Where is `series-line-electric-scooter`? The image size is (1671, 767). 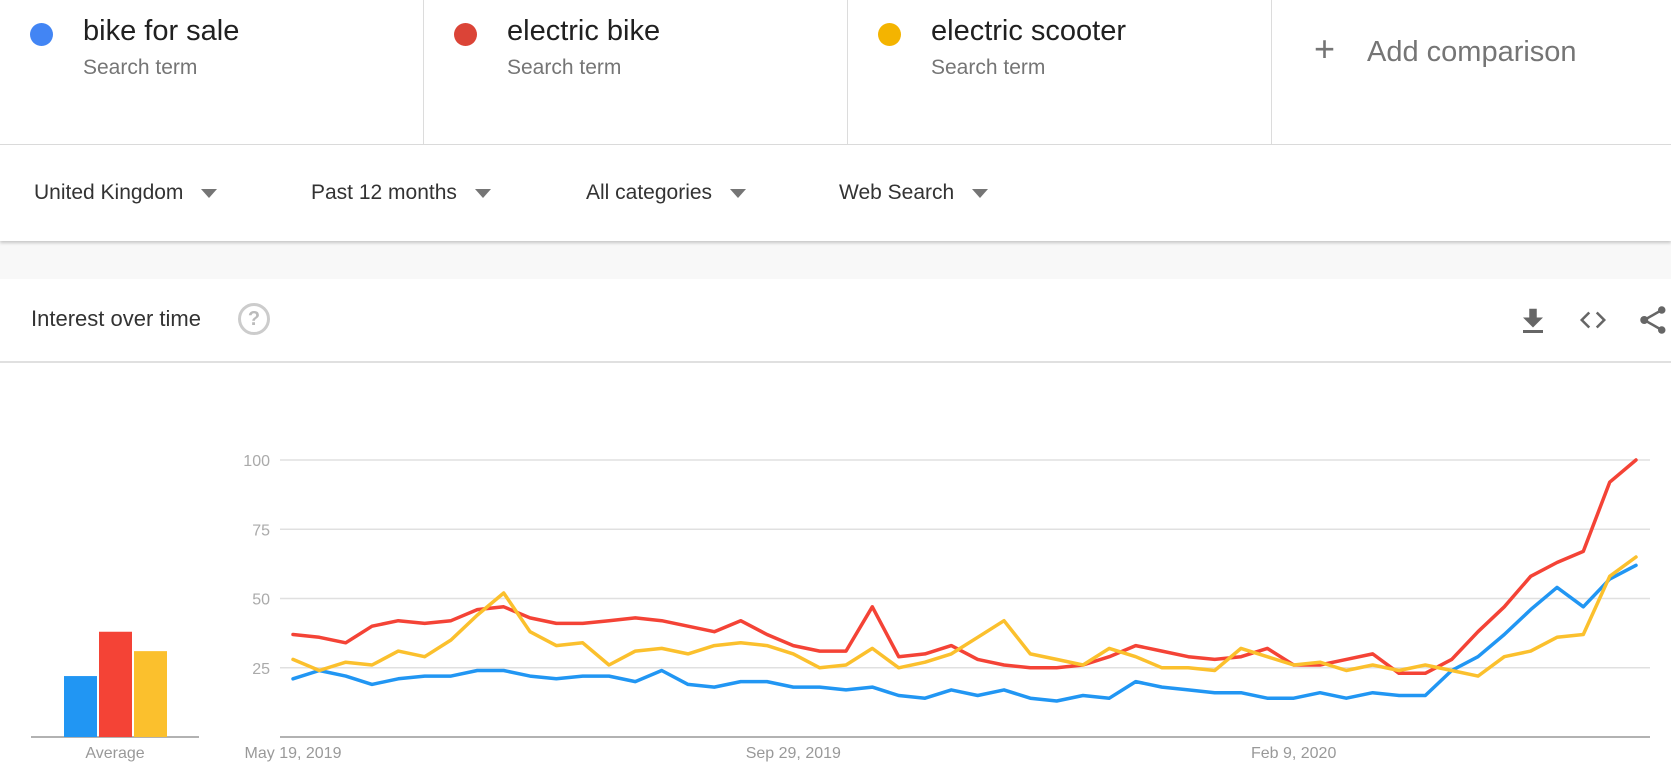
series-line-electric-scooter is located at coordinates (964, 616).